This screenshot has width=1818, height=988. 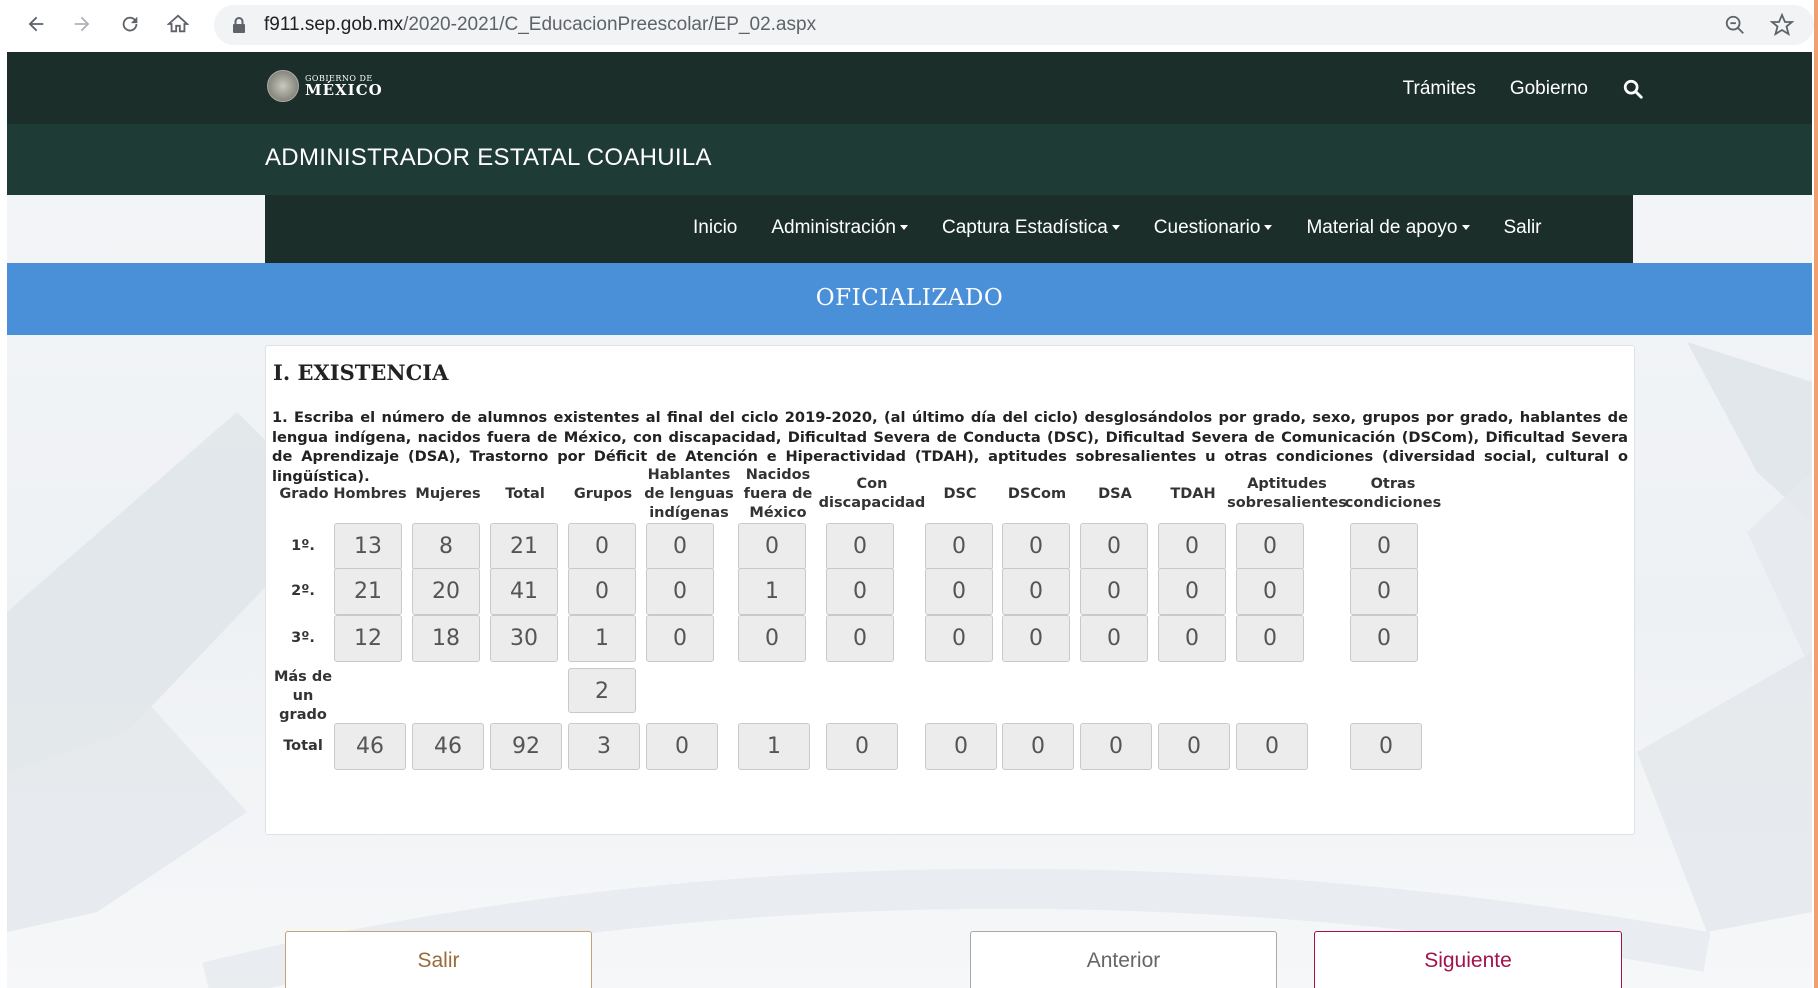 What do you see at coordinates (1193, 493) in the screenshot?
I see `column-header: TDAH` at bounding box center [1193, 493].